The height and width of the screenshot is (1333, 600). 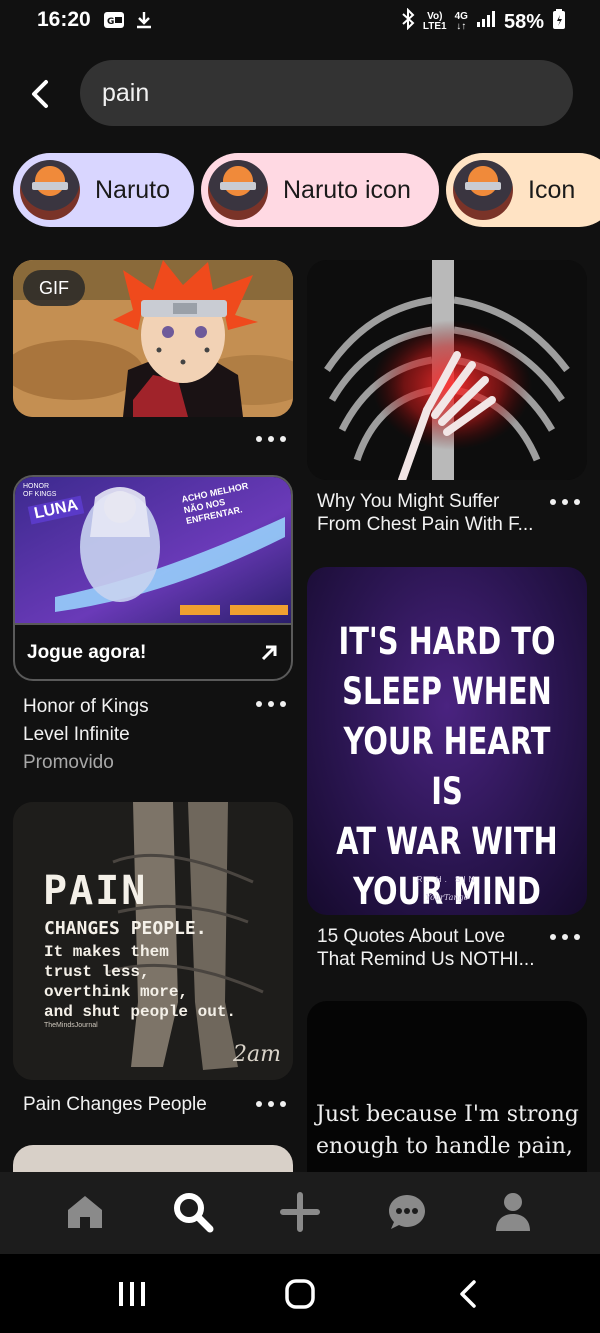 I want to click on search-icon, so click(x=194, y=1213).